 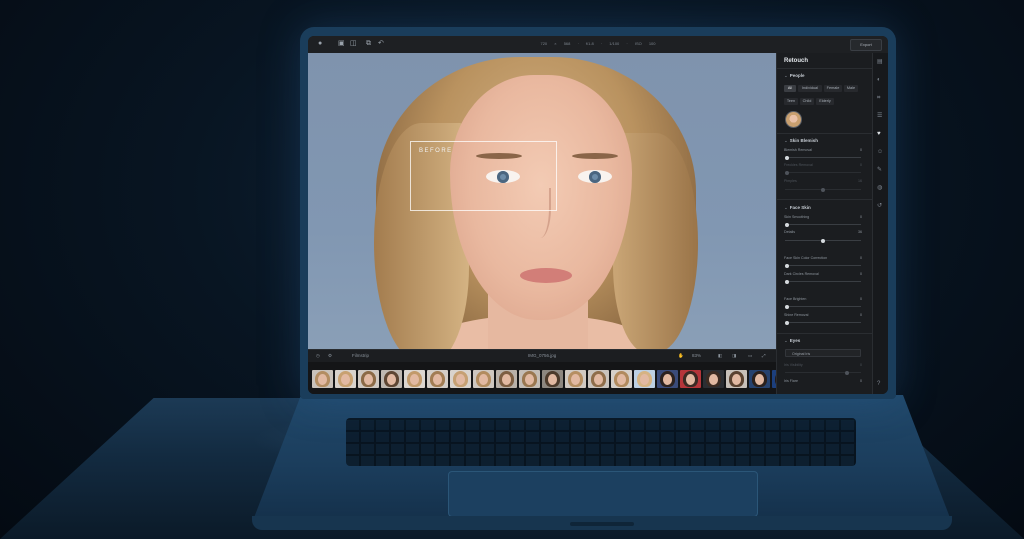 I want to click on filmstrip, so click(x=542, y=378).